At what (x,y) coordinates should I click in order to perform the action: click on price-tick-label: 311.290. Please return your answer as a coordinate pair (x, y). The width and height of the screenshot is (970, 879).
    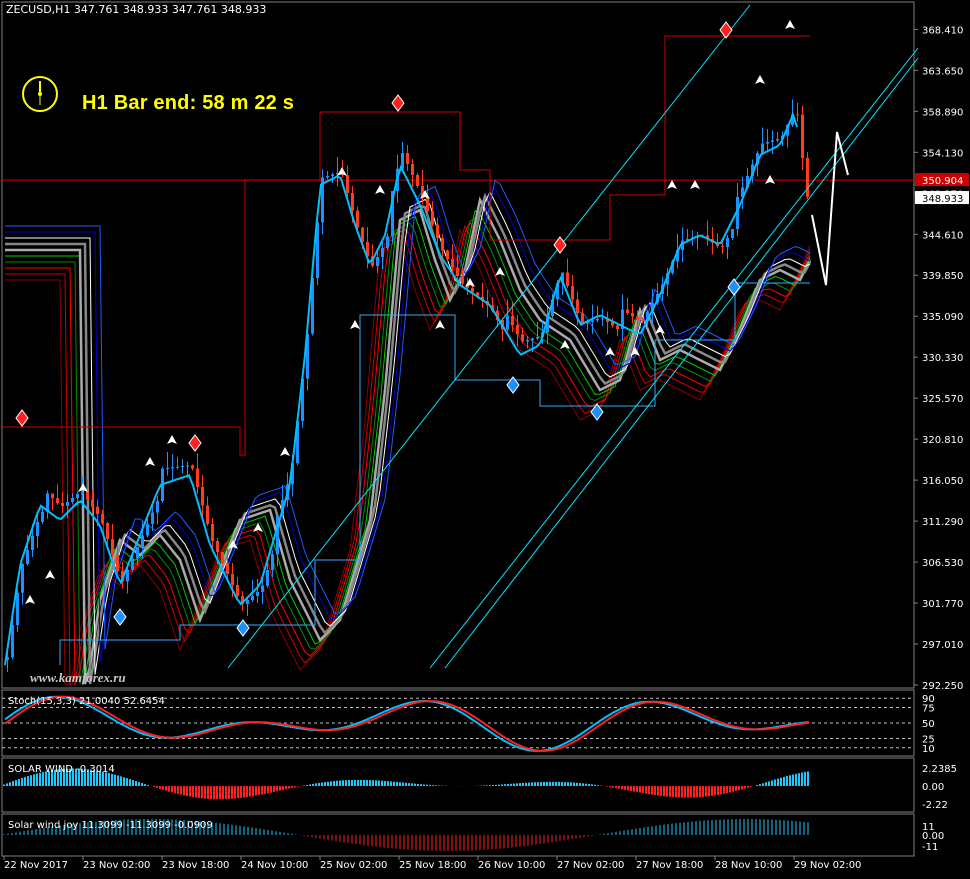
    Looking at the image, I should click on (942, 522).